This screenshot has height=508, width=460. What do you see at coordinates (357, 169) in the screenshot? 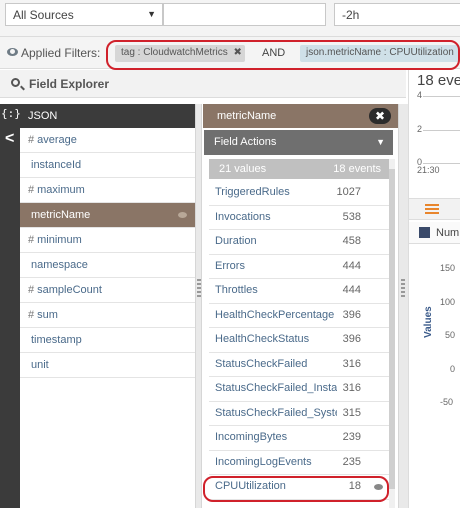
I see `events-count: 18 events` at bounding box center [357, 169].